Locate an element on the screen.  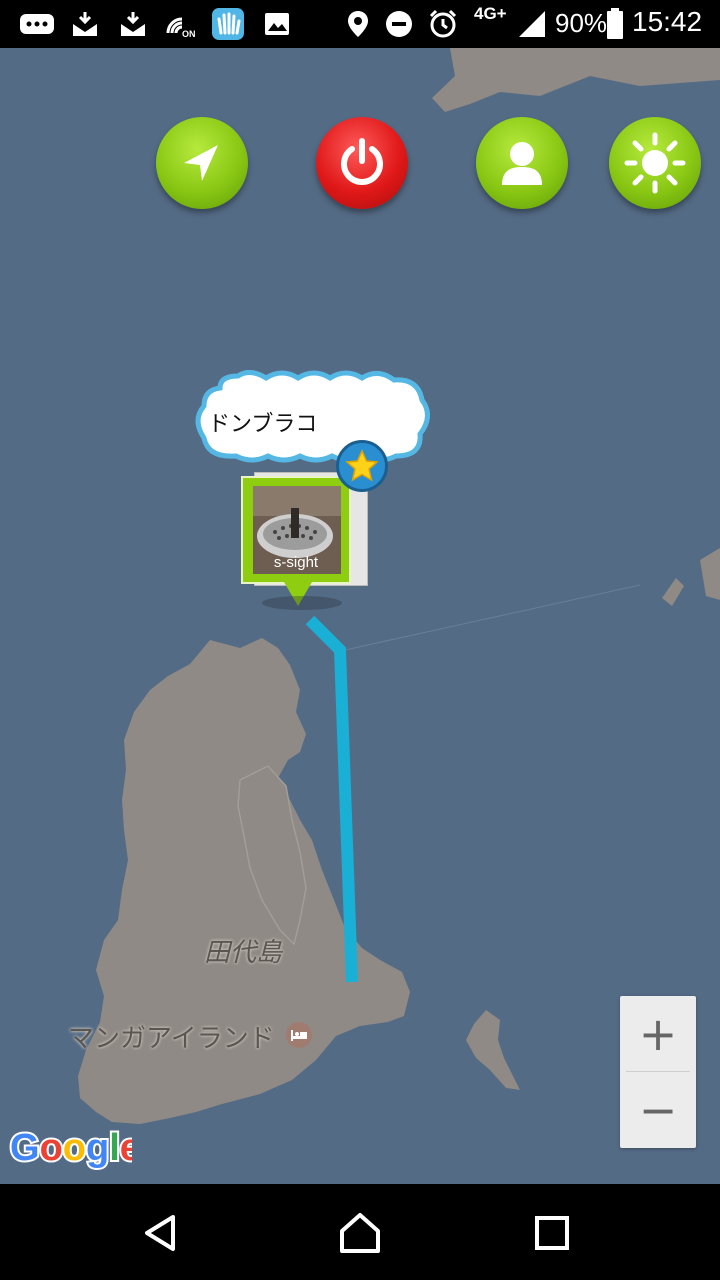
zoom-controls: + − is located at coordinates (658, 1072).